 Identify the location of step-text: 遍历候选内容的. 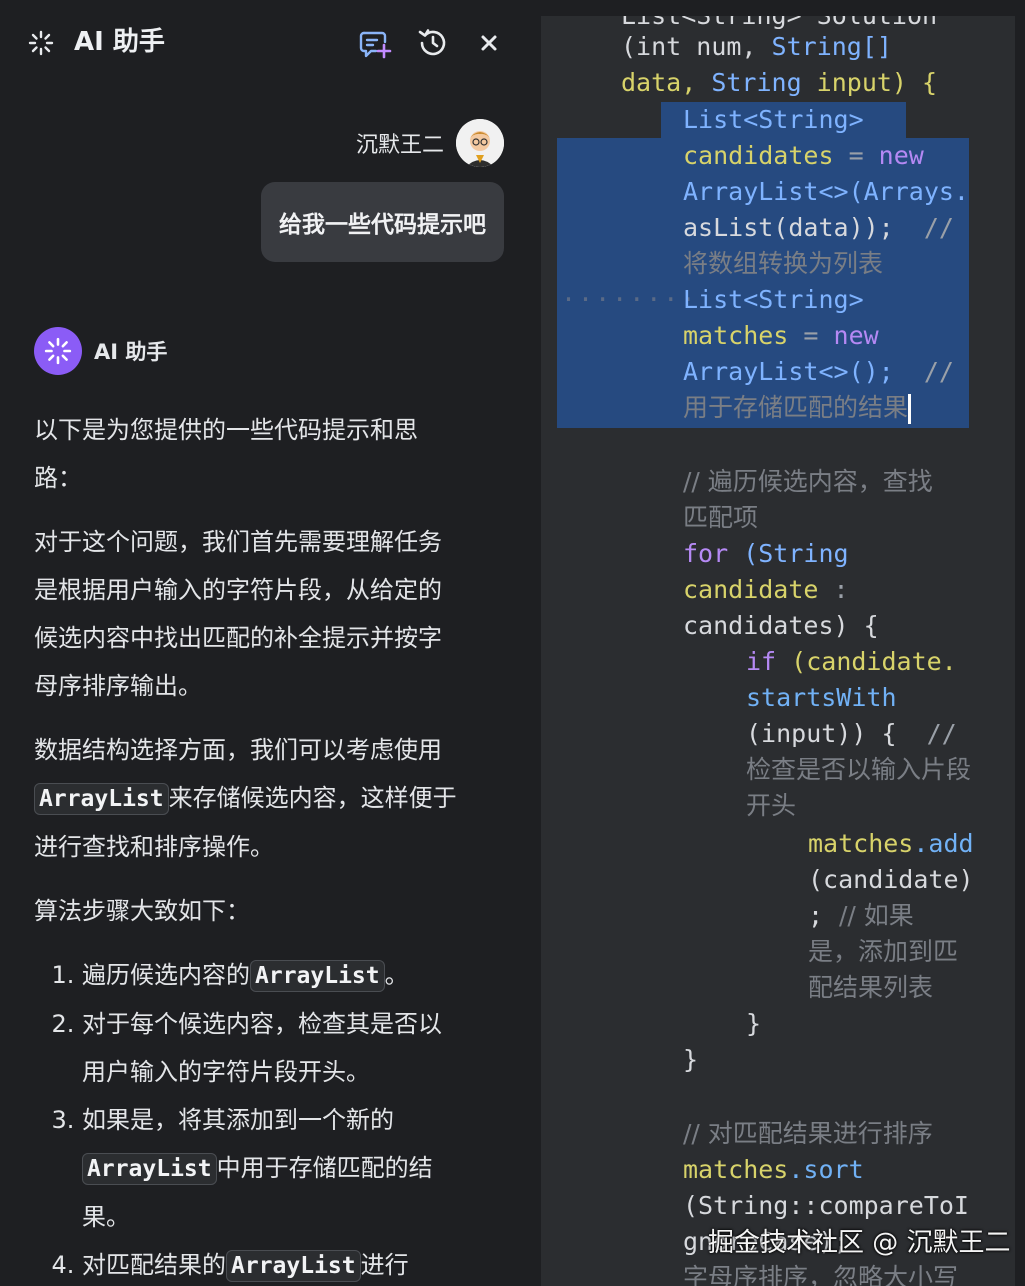
(166, 975).